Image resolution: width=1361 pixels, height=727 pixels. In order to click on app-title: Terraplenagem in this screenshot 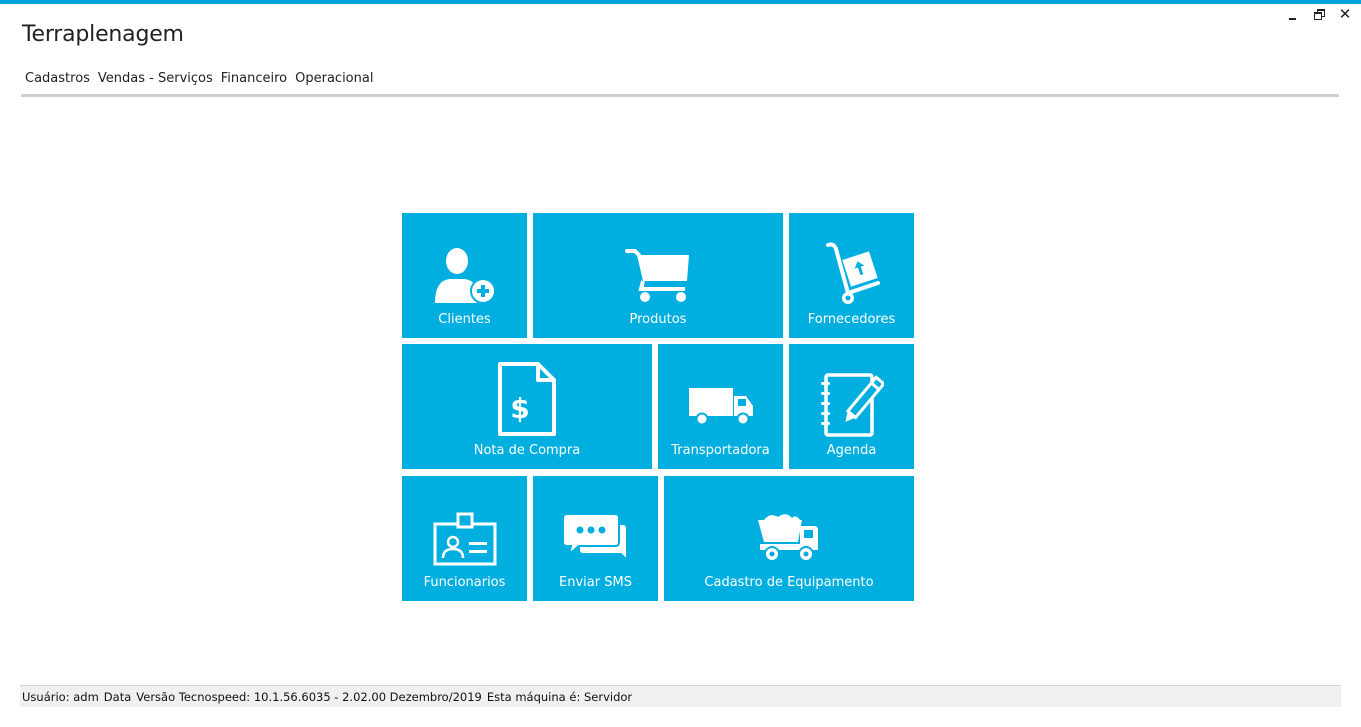, I will do `click(103, 34)`.